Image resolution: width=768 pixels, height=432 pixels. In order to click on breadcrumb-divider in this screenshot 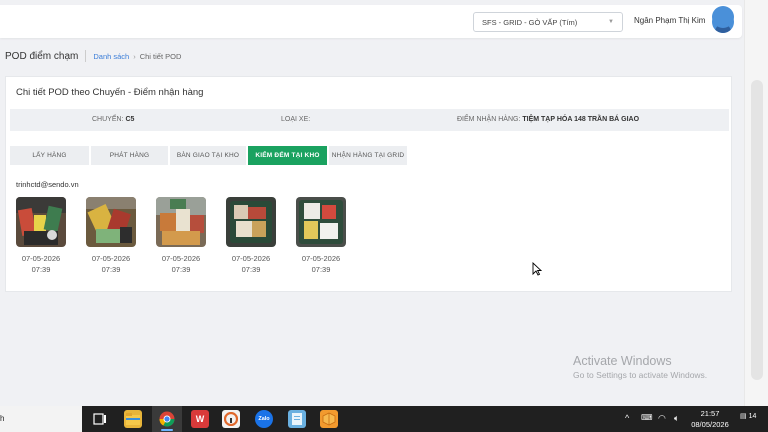, I will do `click(86, 56)`.